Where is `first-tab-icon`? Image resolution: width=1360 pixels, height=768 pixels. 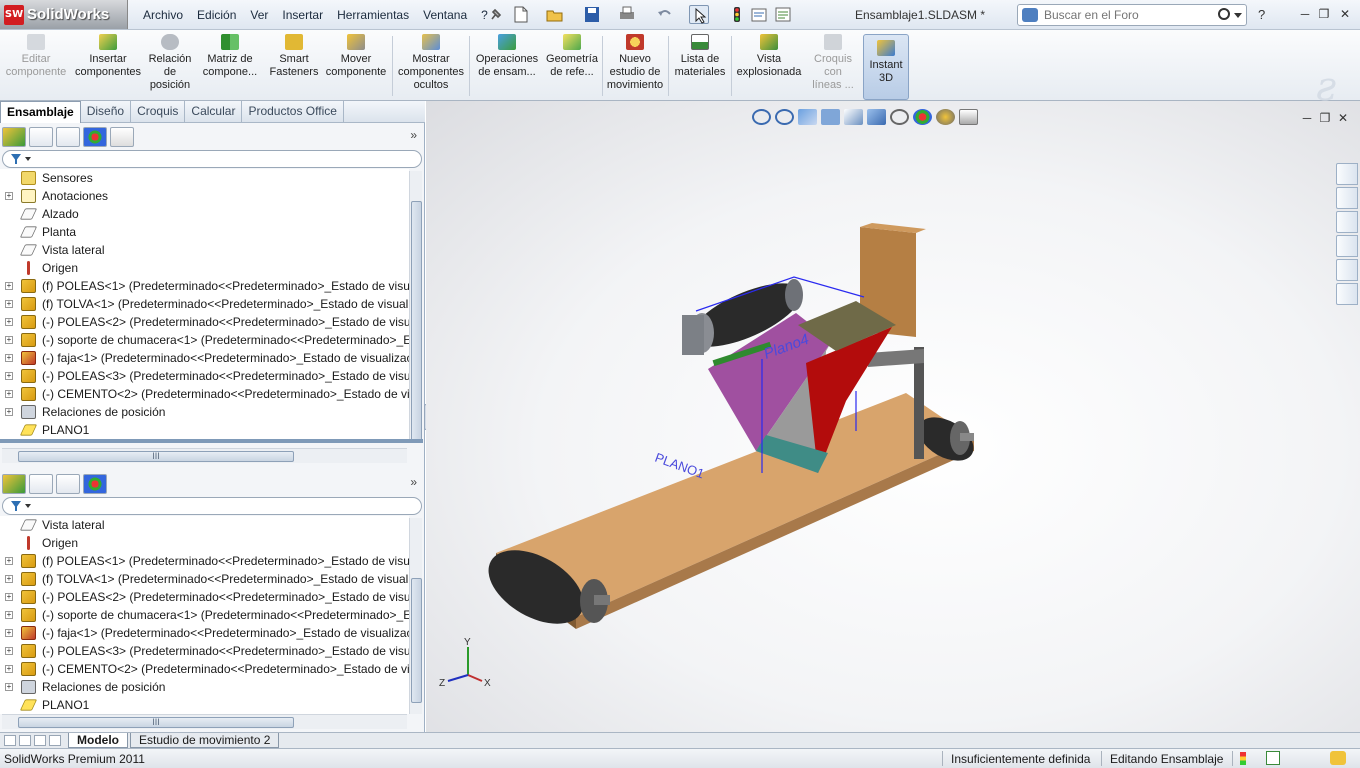
first-tab-icon is located at coordinates (10, 740).